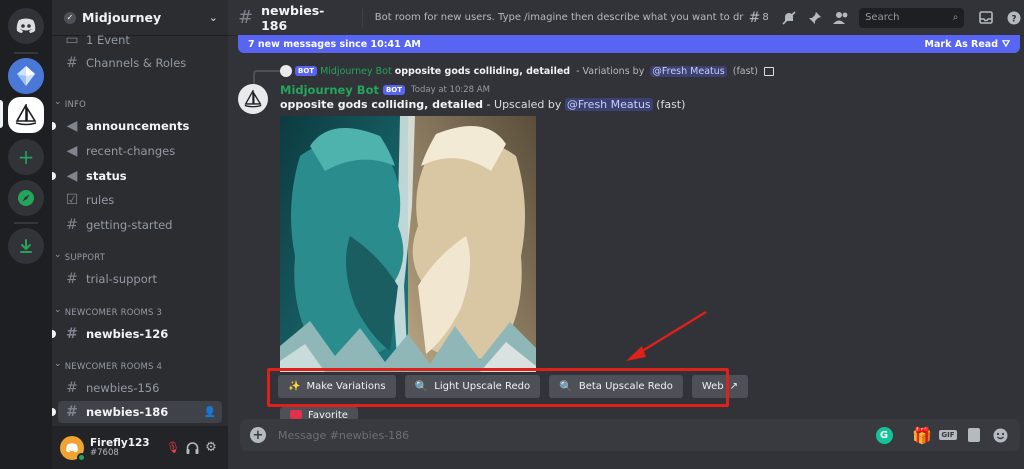  What do you see at coordinates (608, 104) in the screenshot?
I see `message-mention: @Fresh Meatus` at bounding box center [608, 104].